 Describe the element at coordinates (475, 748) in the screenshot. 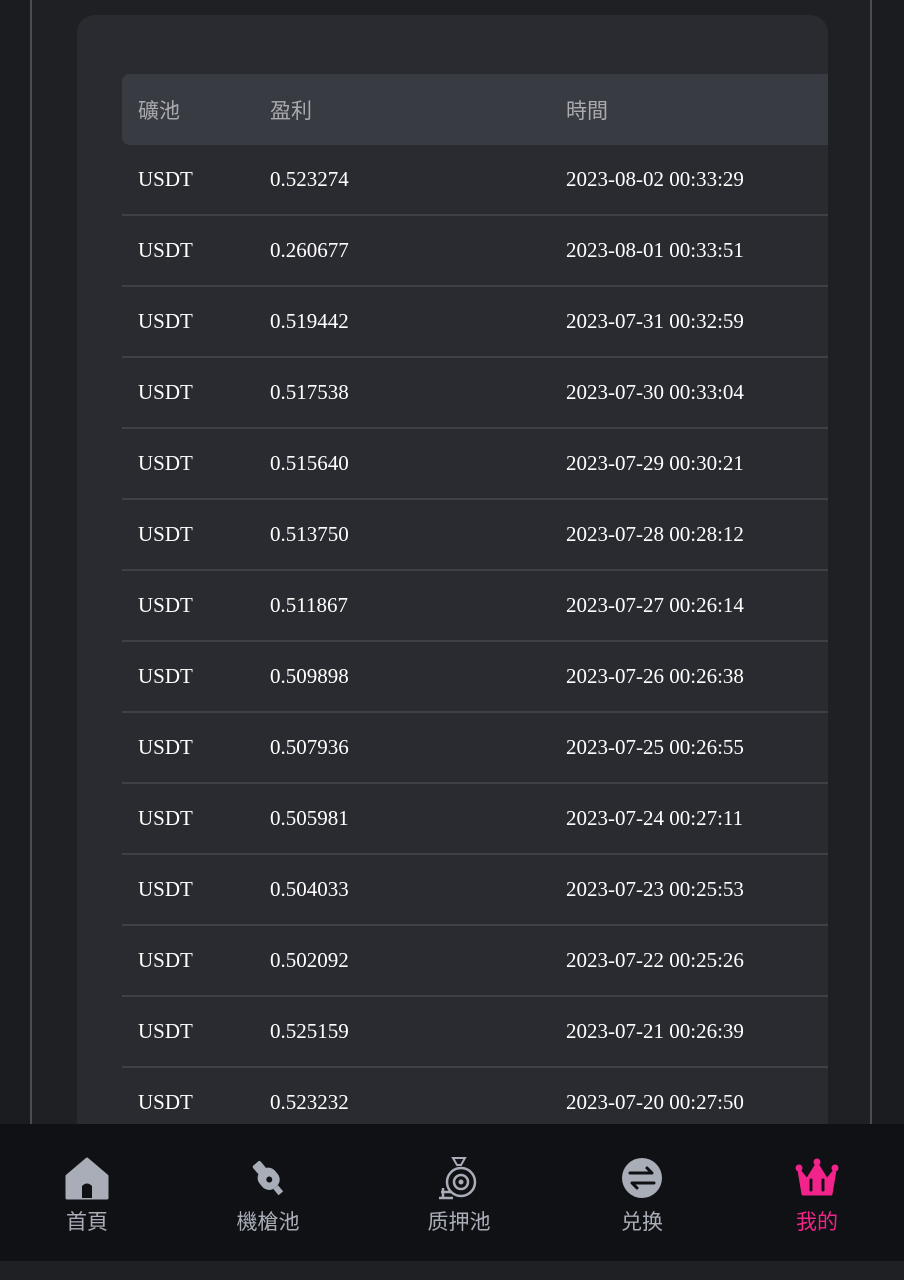

I see `table-row: USDT 0.507936 2023-07-25 00:26:55` at that location.